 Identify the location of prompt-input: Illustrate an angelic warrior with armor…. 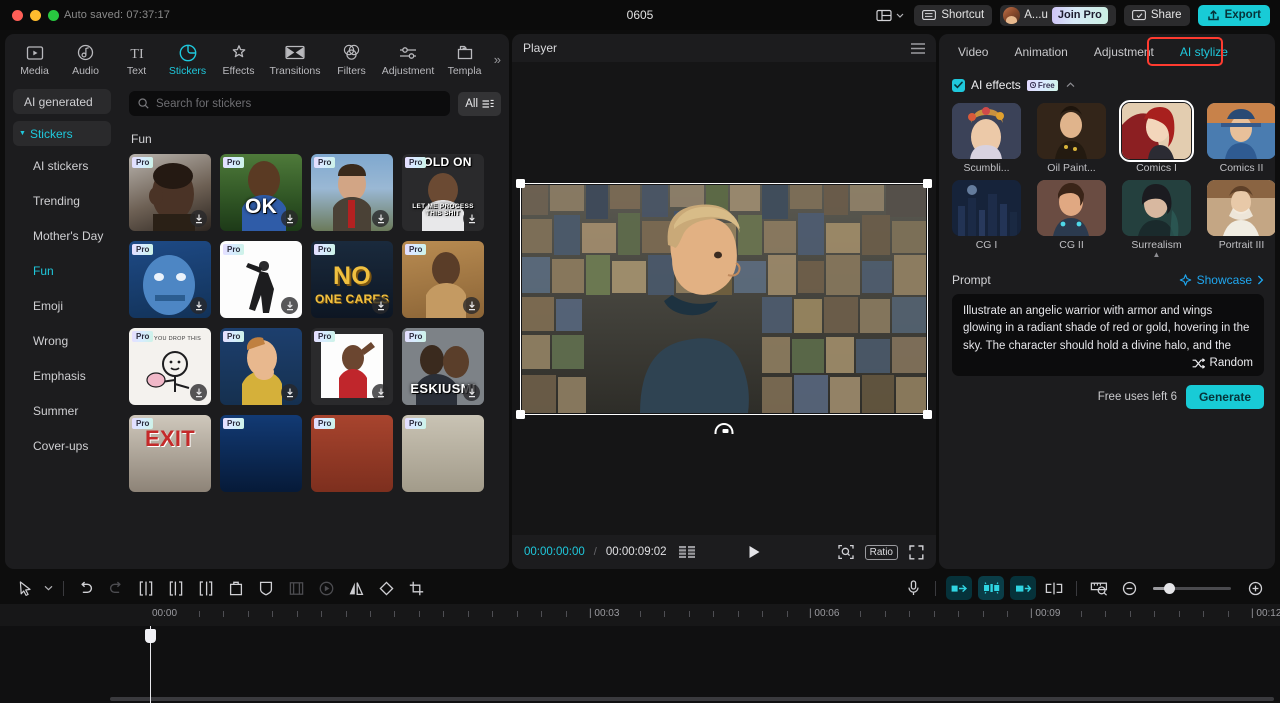
(1108, 335).